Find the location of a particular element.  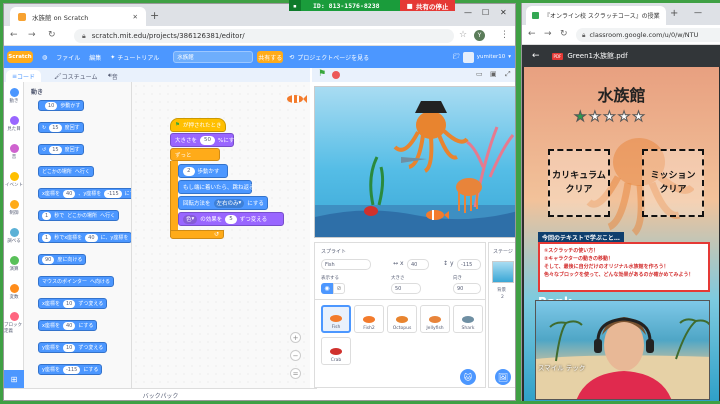

back-icon: ← is located at coordinates (14, 35).